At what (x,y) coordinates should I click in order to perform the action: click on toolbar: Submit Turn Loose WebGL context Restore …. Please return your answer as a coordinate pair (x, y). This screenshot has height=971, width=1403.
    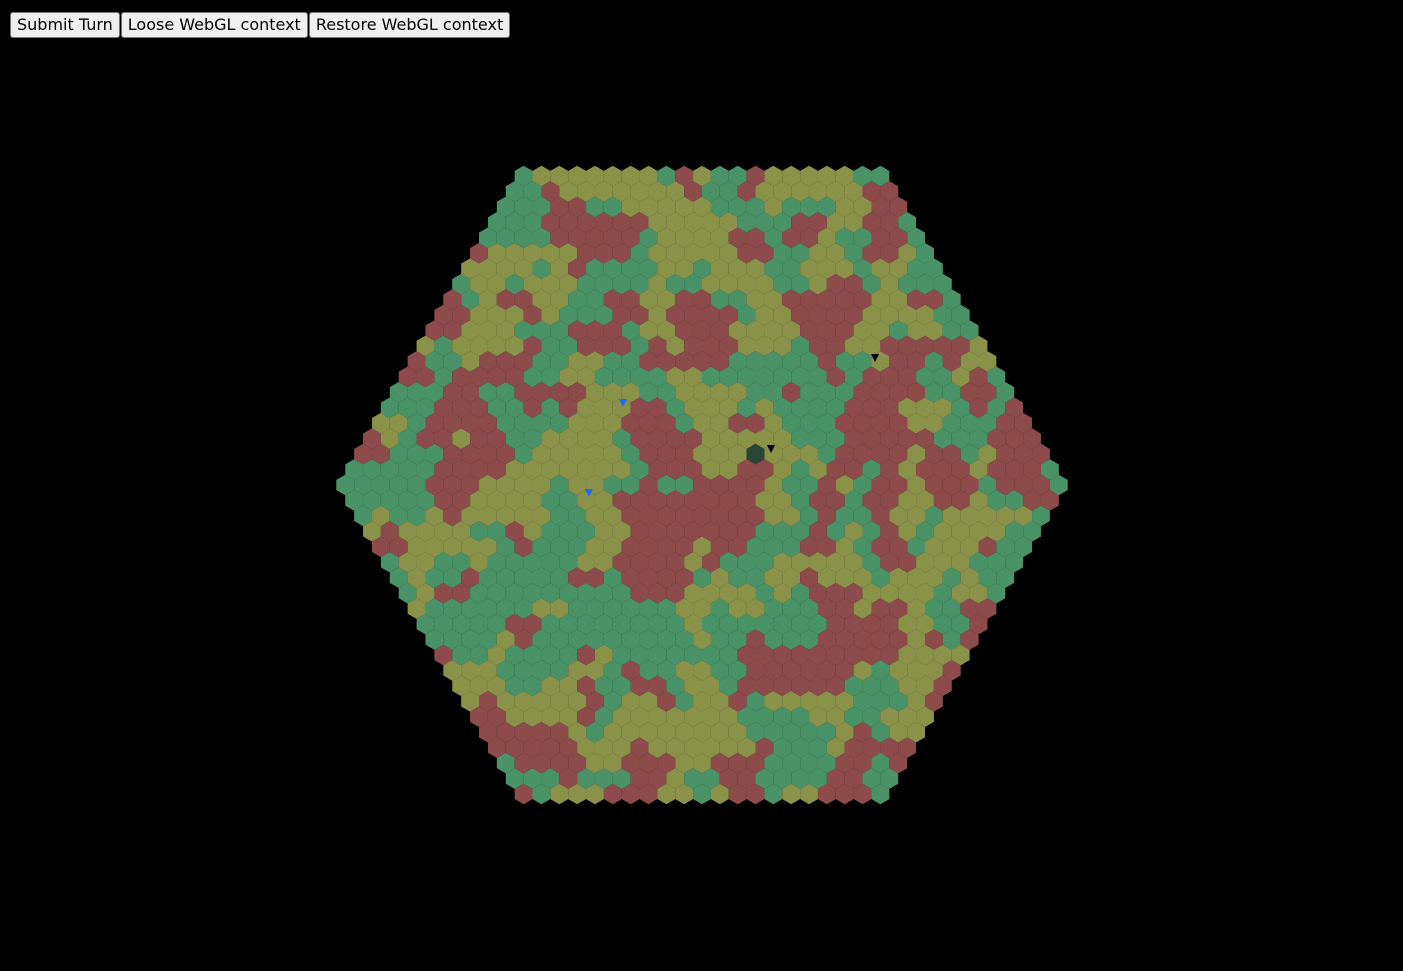
    Looking at the image, I should click on (260, 25).